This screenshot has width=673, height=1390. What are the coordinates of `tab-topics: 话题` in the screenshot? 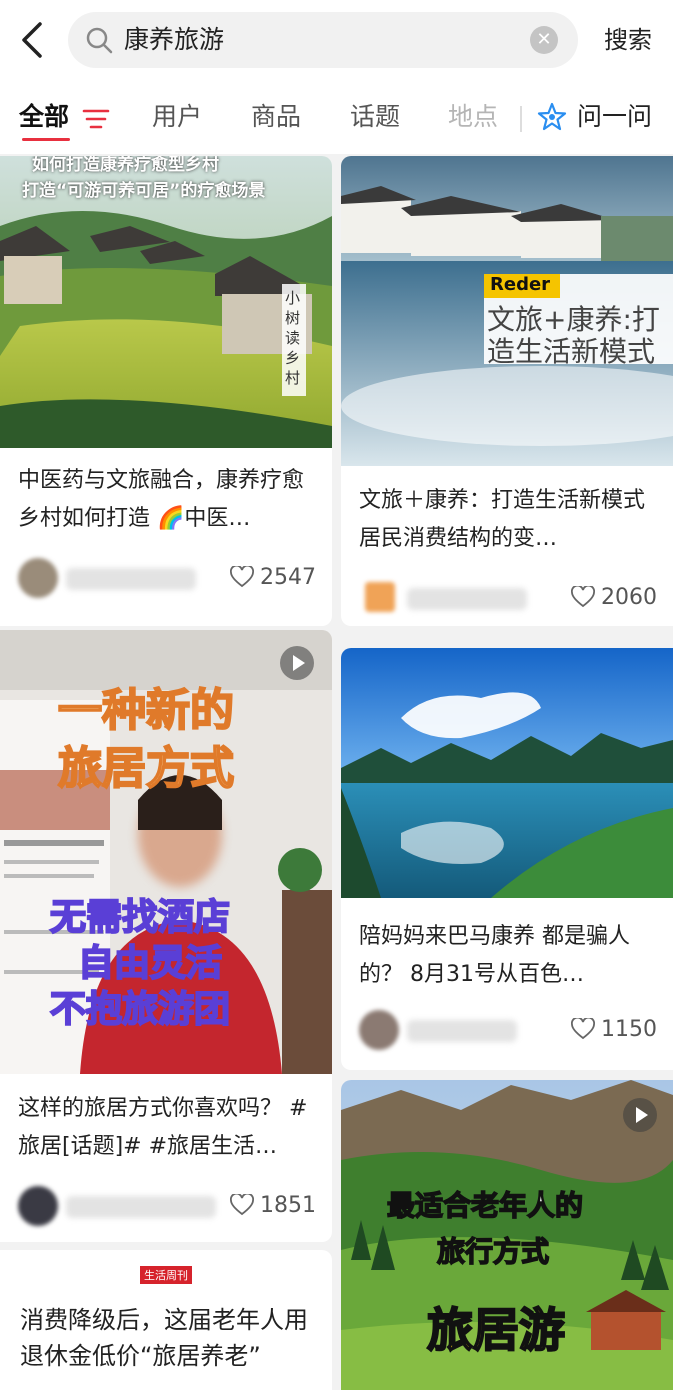 It's located at (375, 117).